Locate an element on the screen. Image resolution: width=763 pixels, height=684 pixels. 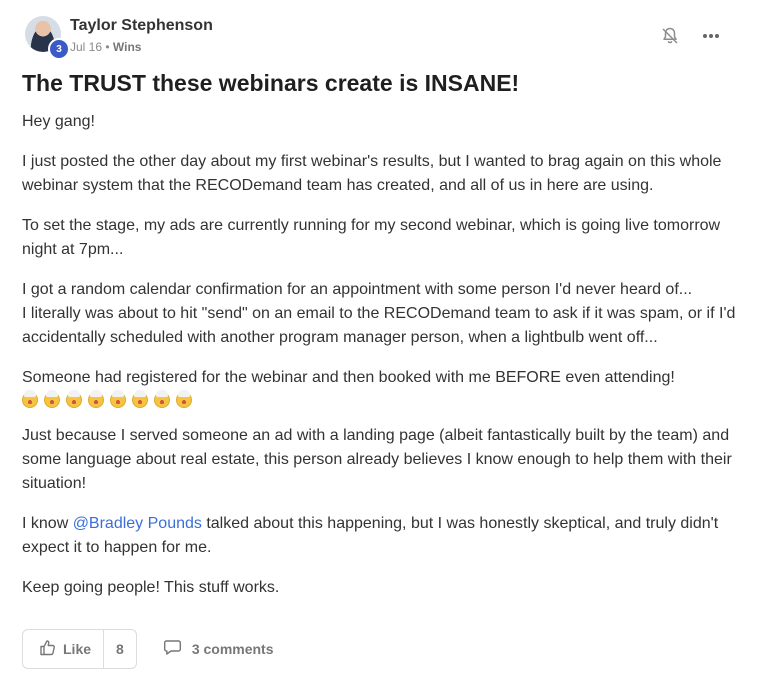
paragraph-greeting: Hey gang! is located at coordinates (58, 121).